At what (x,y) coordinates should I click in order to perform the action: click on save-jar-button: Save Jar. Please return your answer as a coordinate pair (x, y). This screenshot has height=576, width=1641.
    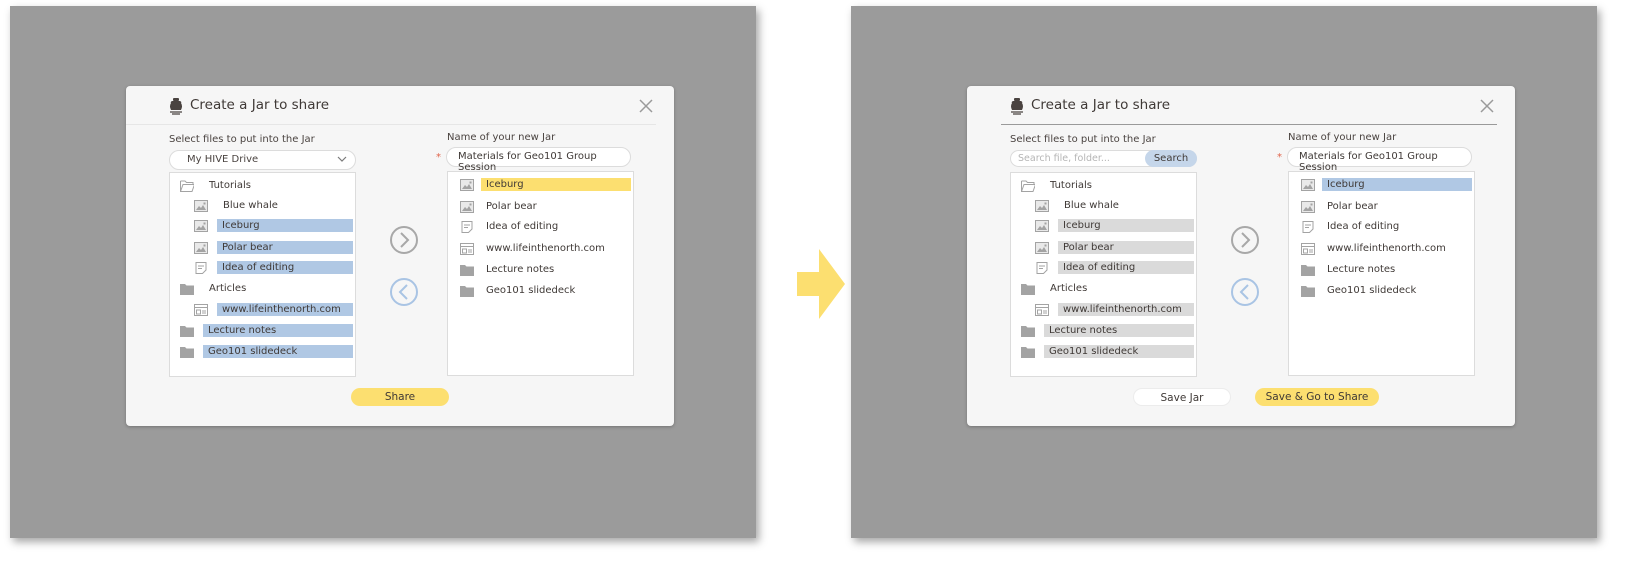
    Looking at the image, I should click on (1182, 397).